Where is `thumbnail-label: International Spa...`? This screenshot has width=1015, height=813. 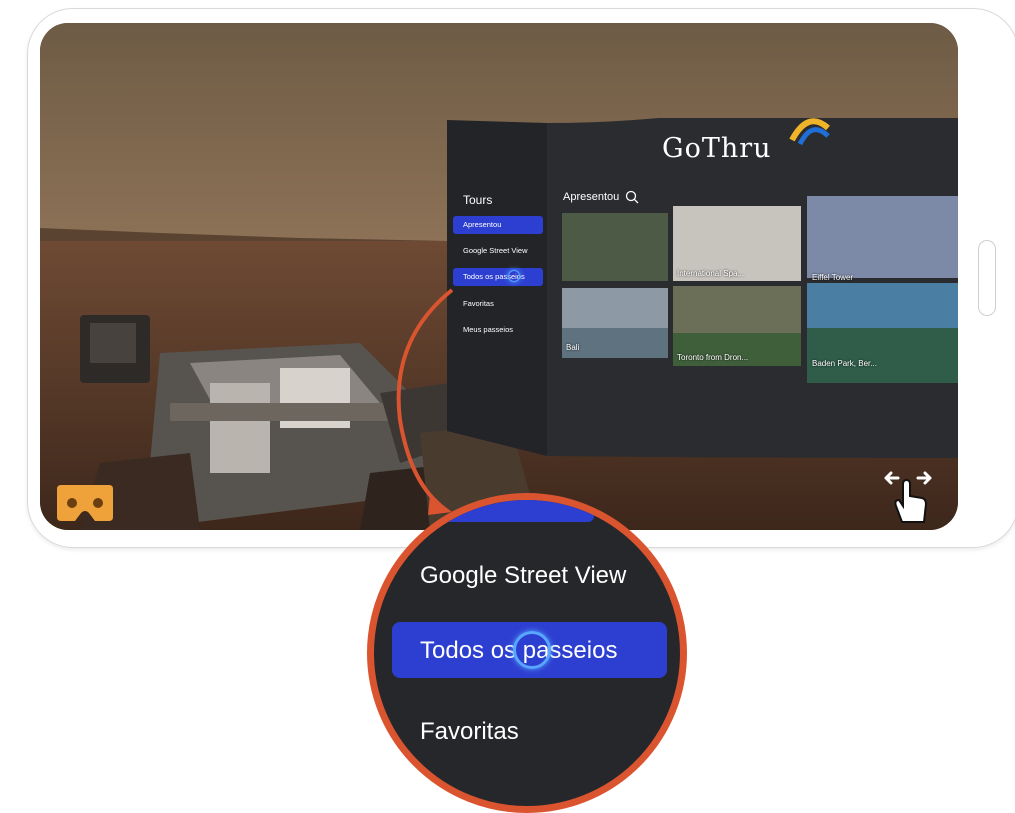
thumbnail-label: International Spa... is located at coordinates (710, 273).